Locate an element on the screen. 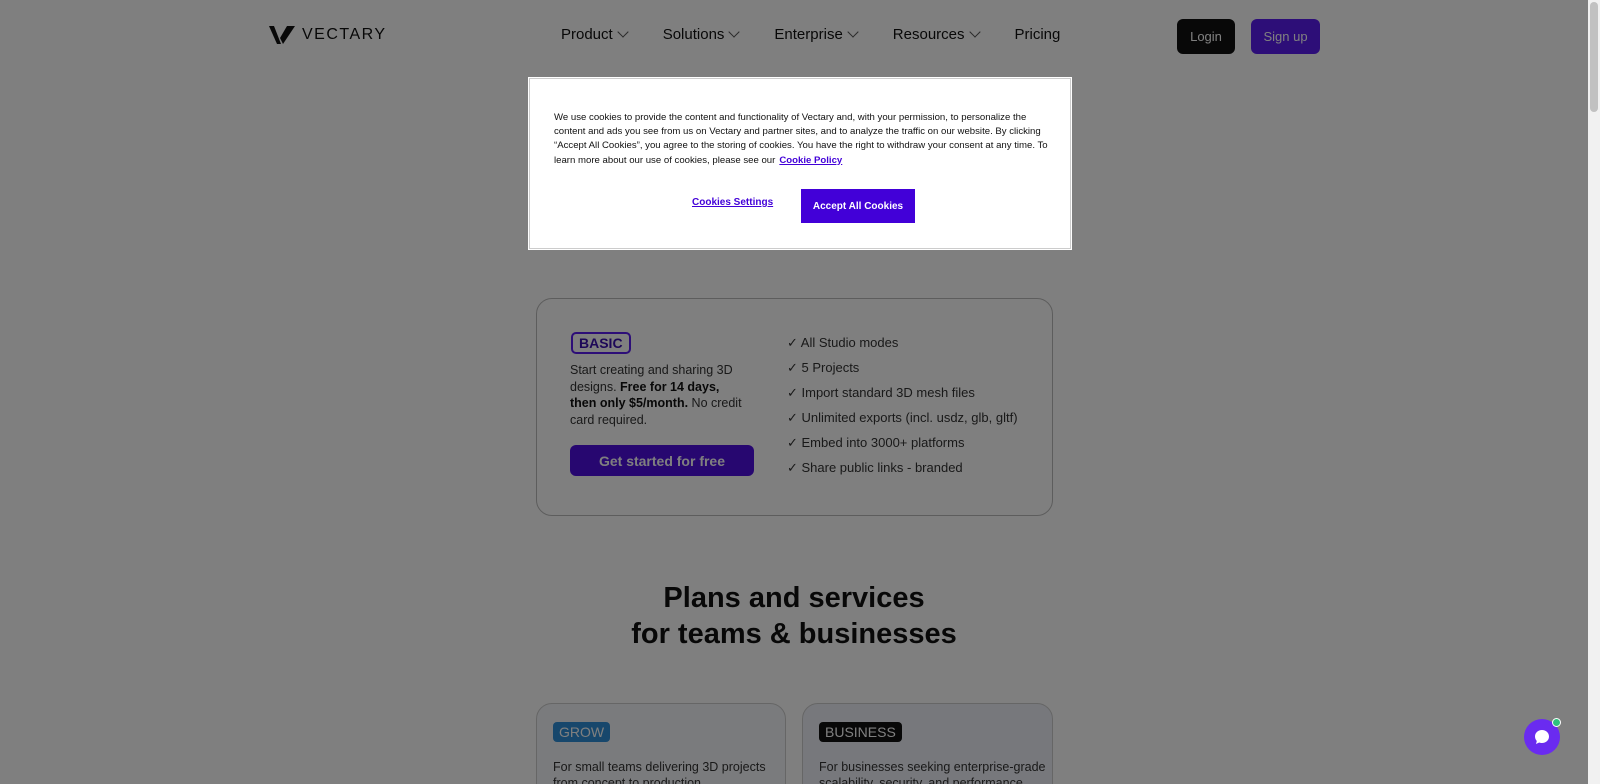 The width and height of the screenshot is (1600, 784). cookies-settings-button: Cookies Settings is located at coordinates (732, 202).